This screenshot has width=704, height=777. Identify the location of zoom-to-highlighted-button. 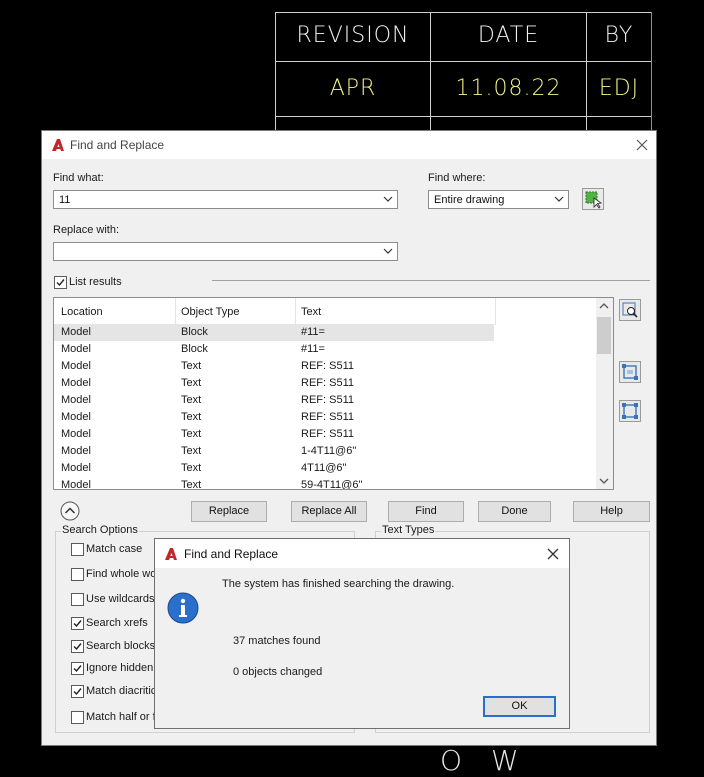
(630, 310).